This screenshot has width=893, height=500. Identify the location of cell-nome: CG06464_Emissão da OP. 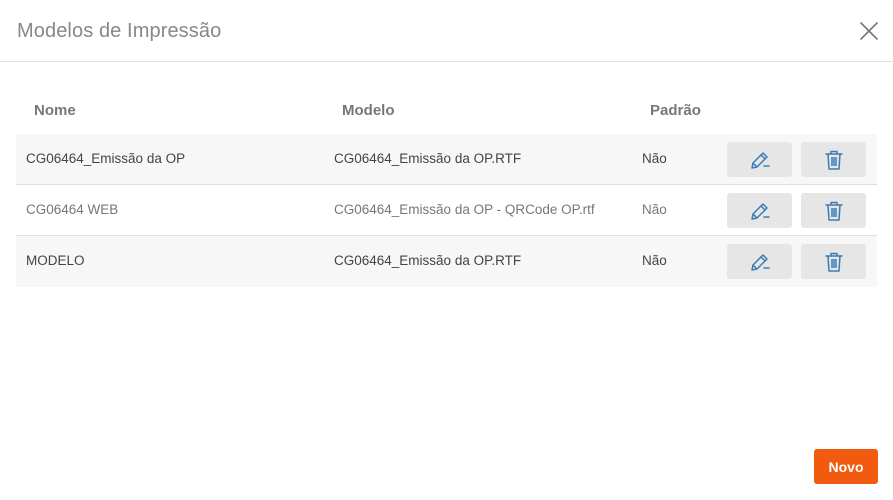
(106, 158).